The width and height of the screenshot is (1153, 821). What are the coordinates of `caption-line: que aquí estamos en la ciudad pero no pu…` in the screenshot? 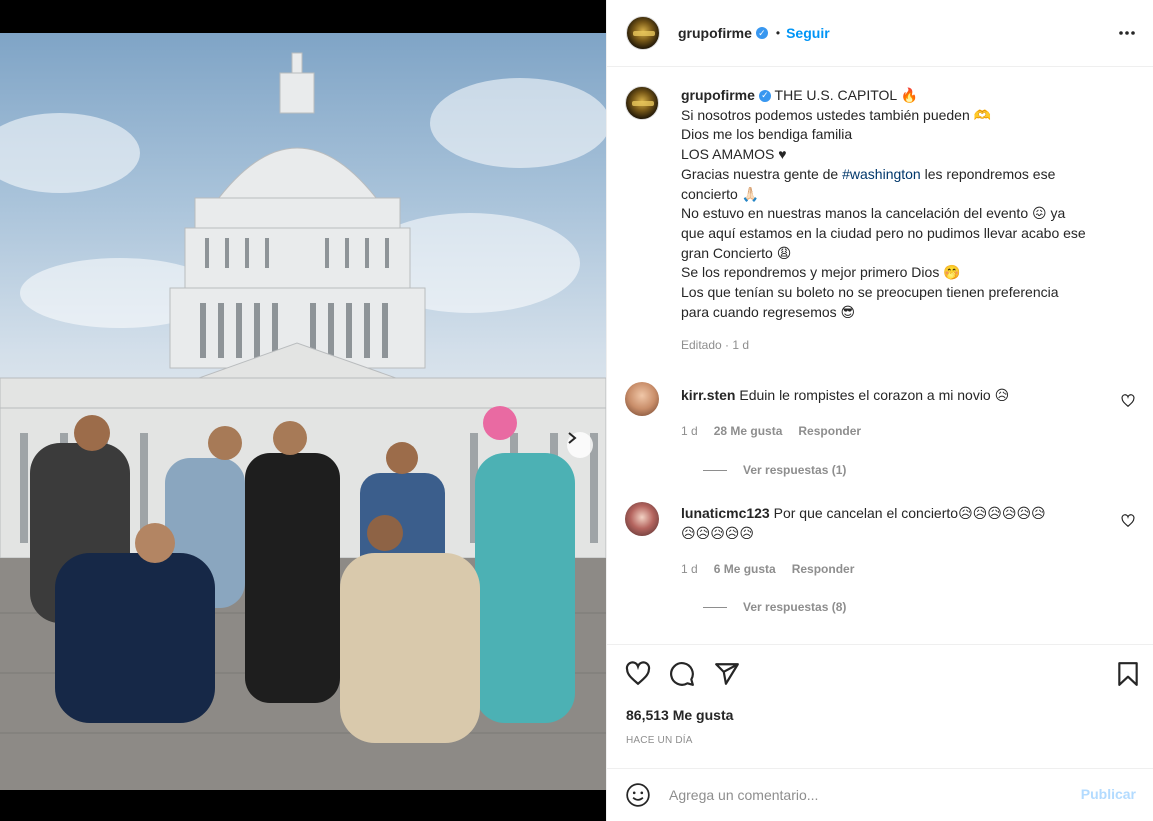 It's located at (883, 232).